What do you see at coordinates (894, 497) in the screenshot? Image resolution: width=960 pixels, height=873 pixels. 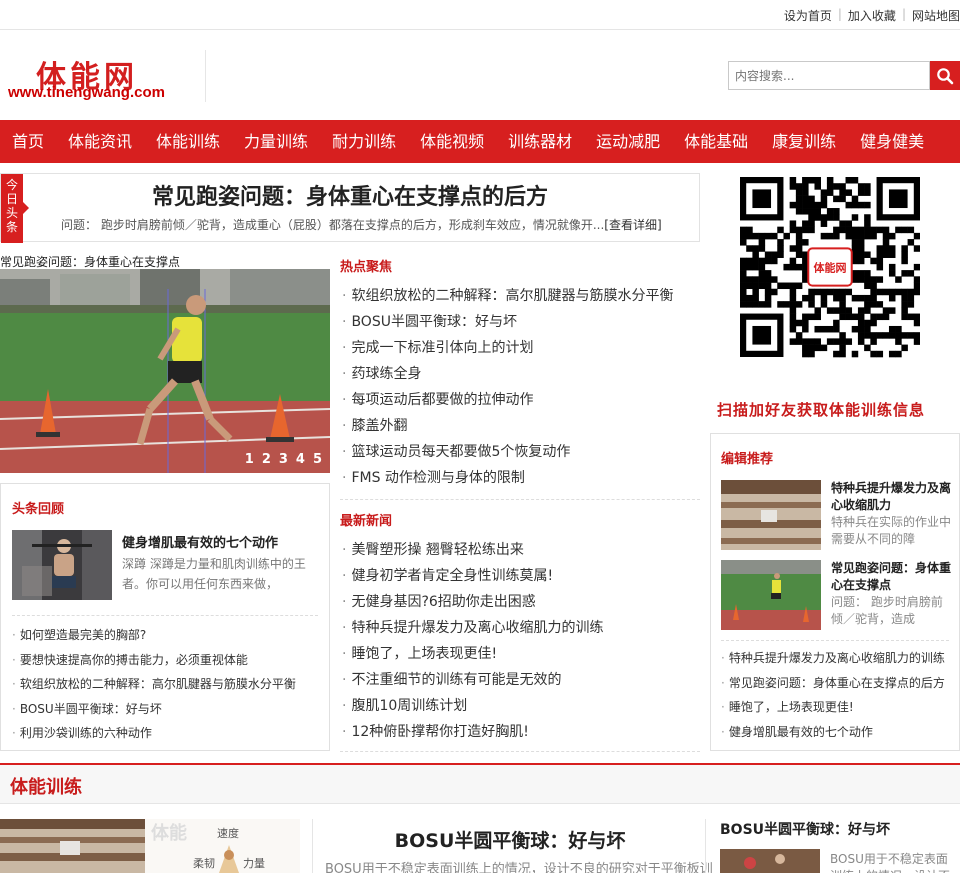 I see `editor-card-title: 特种兵提升爆发力及离心收缩肌力` at bounding box center [894, 497].